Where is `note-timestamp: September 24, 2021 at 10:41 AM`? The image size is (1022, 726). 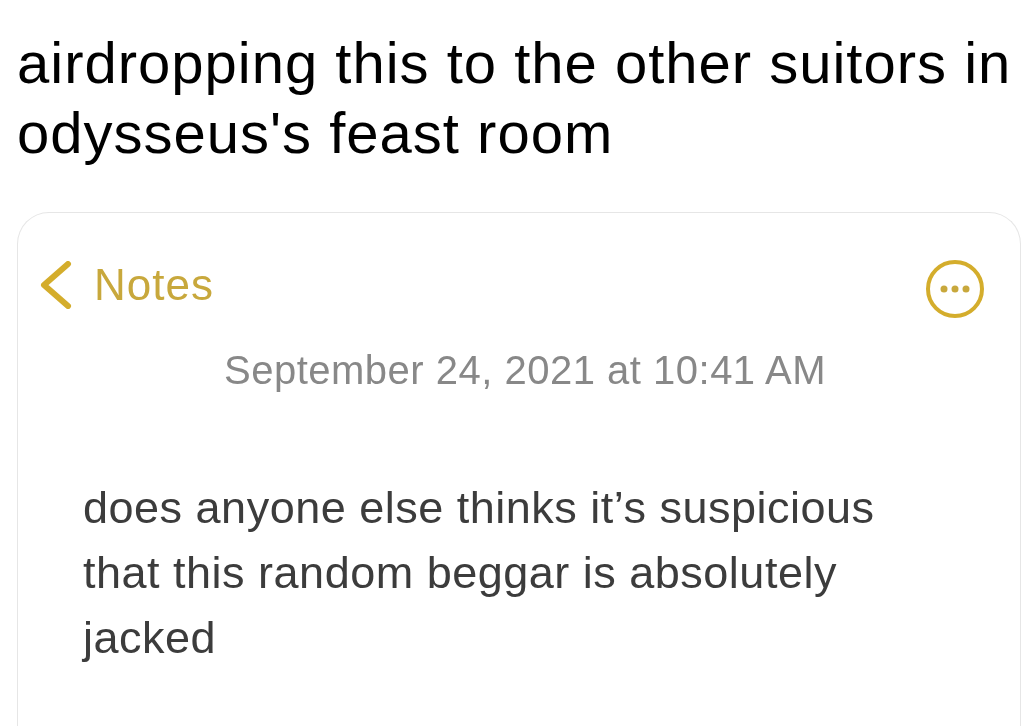 note-timestamp: September 24, 2021 at 10:41 AM is located at coordinates (525, 370).